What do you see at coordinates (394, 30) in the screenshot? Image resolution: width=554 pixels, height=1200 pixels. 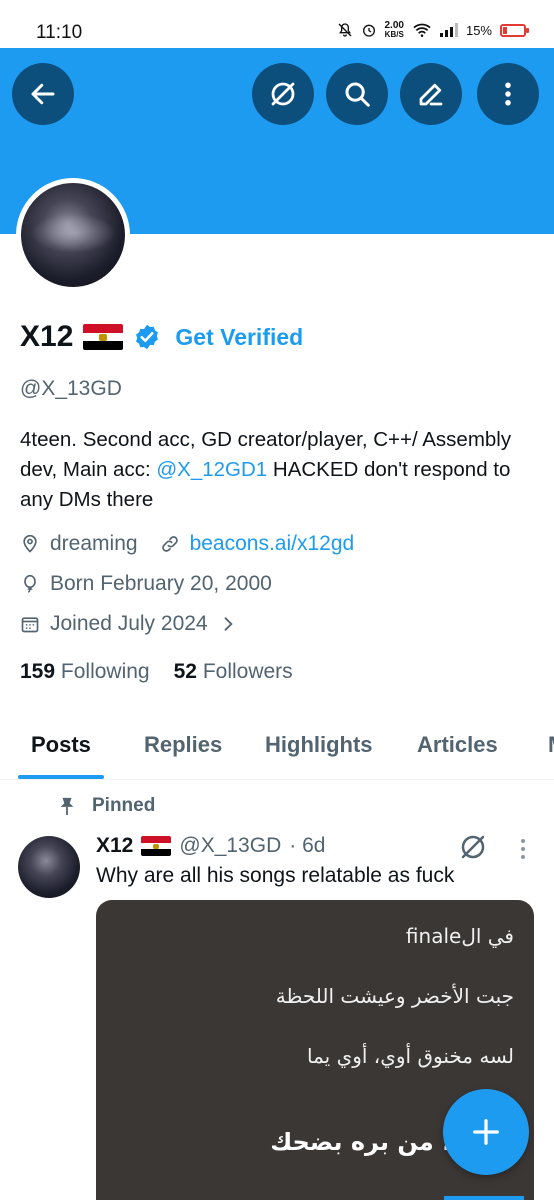 I see `network-speed: 2.00 KB/S` at bounding box center [394, 30].